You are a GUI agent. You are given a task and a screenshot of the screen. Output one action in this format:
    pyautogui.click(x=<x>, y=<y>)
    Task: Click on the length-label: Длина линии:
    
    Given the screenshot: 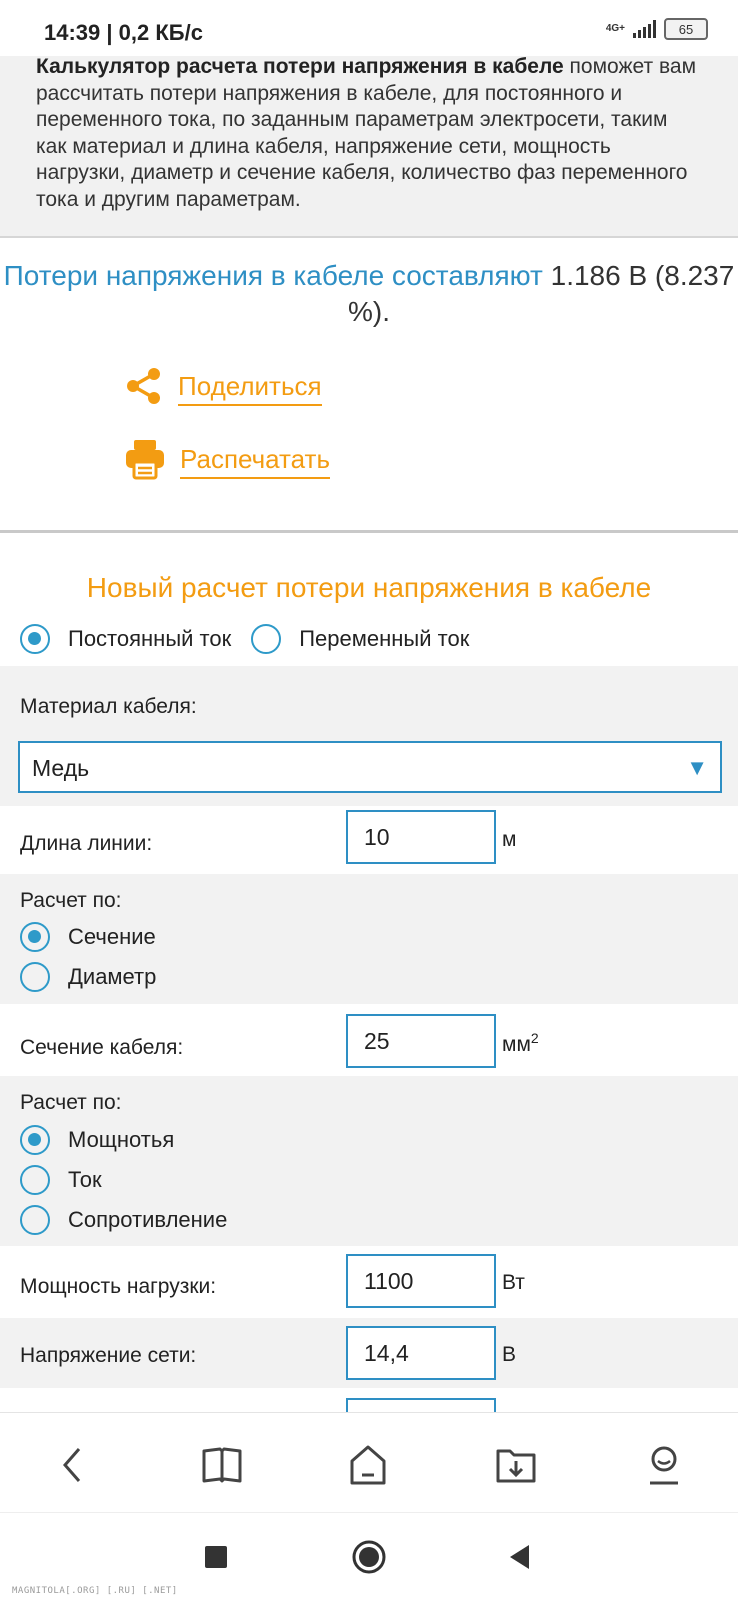 What is the action you would take?
    pyautogui.click(x=86, y=843)
    